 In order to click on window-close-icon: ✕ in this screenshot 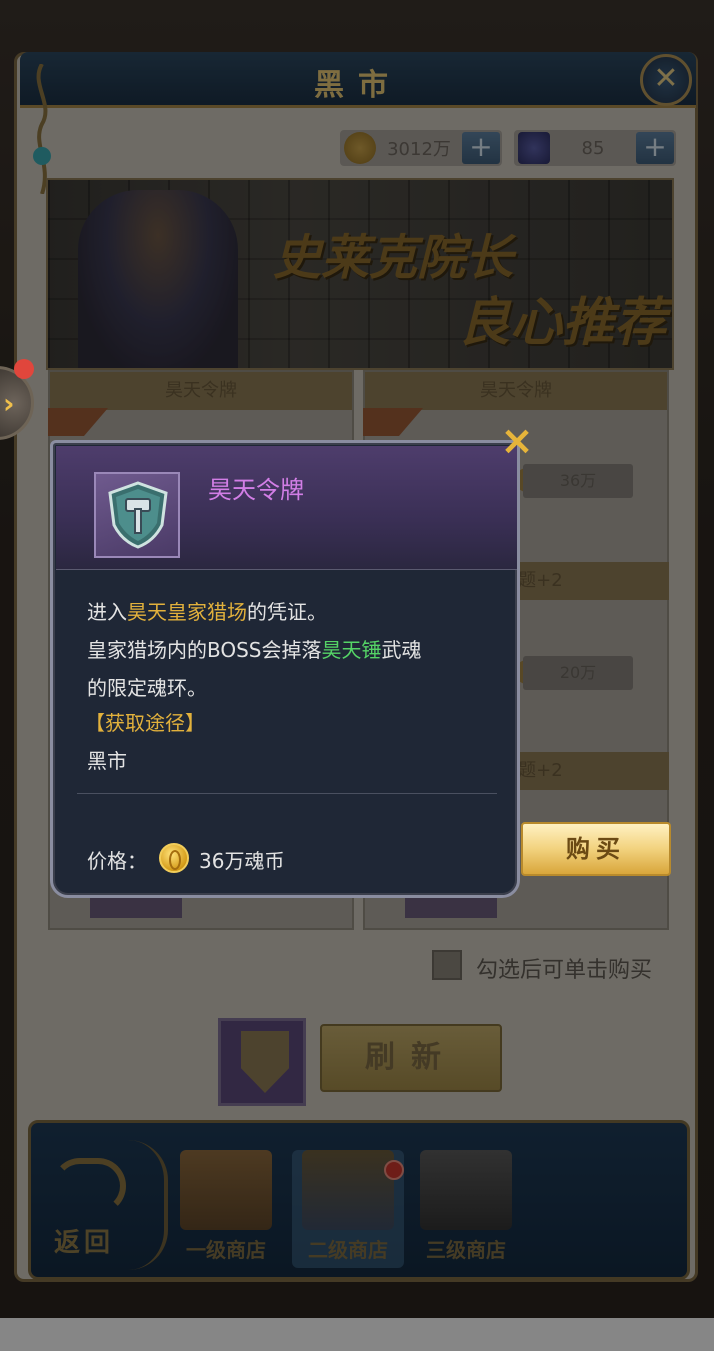, I will do `click(666, 80)`.